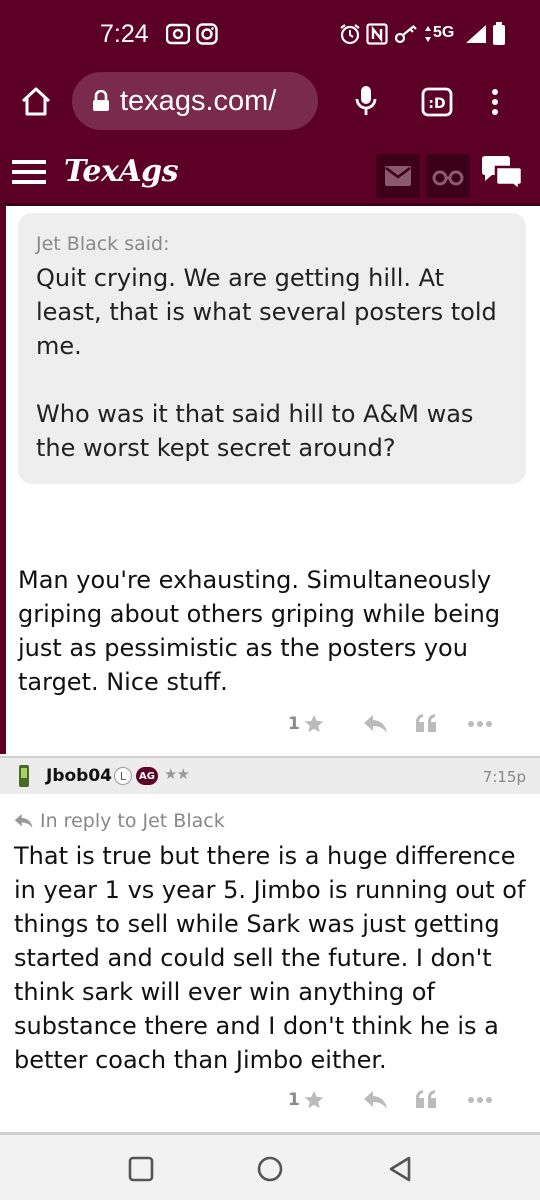  I want to click on more-vert-icon, so click(495, 102).